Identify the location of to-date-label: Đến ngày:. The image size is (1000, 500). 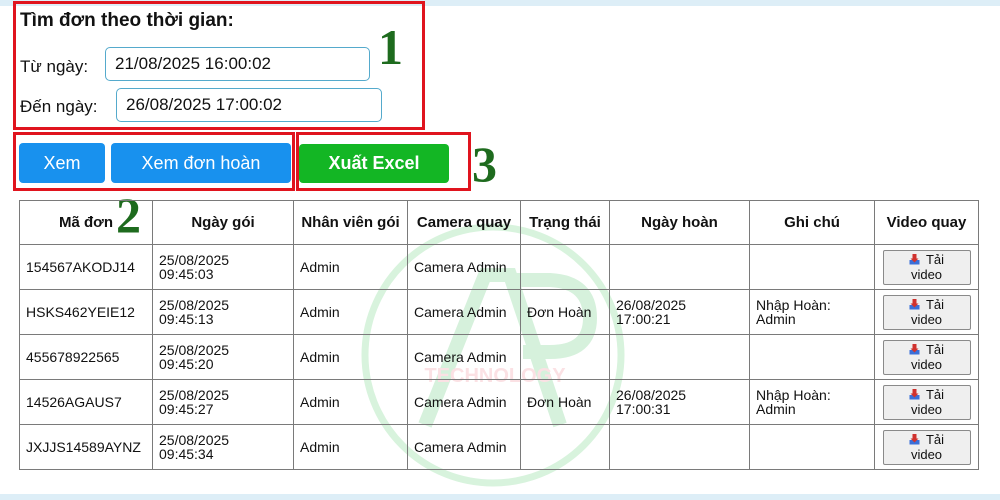
(59, 106).